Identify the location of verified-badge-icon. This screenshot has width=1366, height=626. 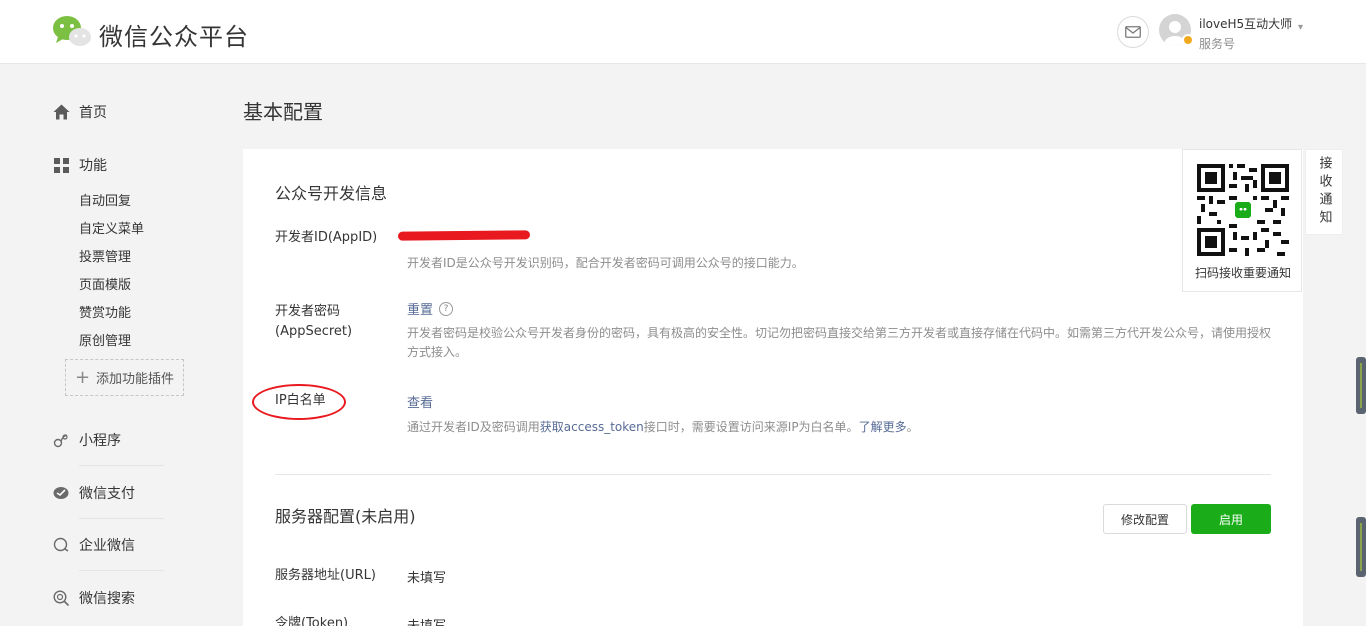
(1188, 40).